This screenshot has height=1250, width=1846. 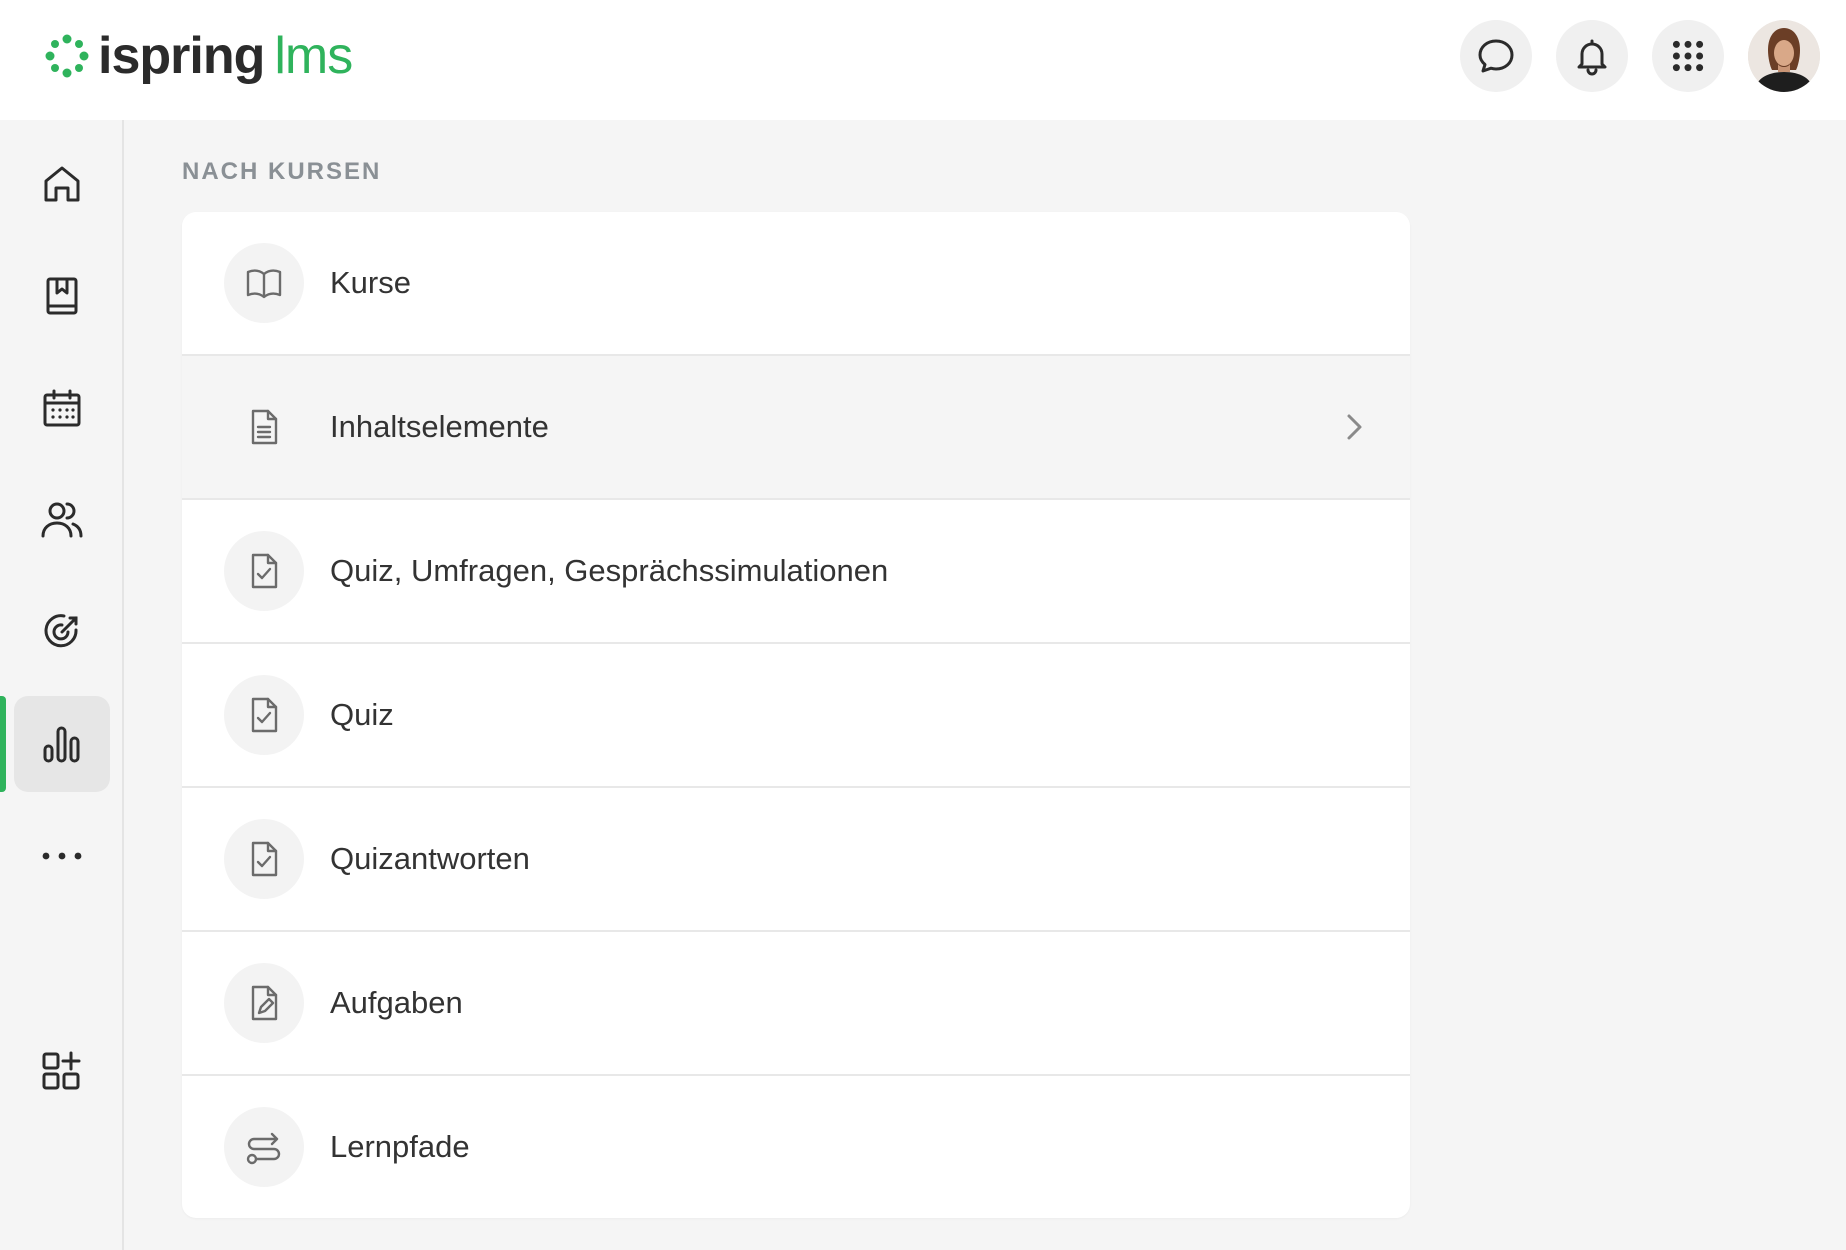 I want to click on sidebar-item-more, so click(x=62, y=856).